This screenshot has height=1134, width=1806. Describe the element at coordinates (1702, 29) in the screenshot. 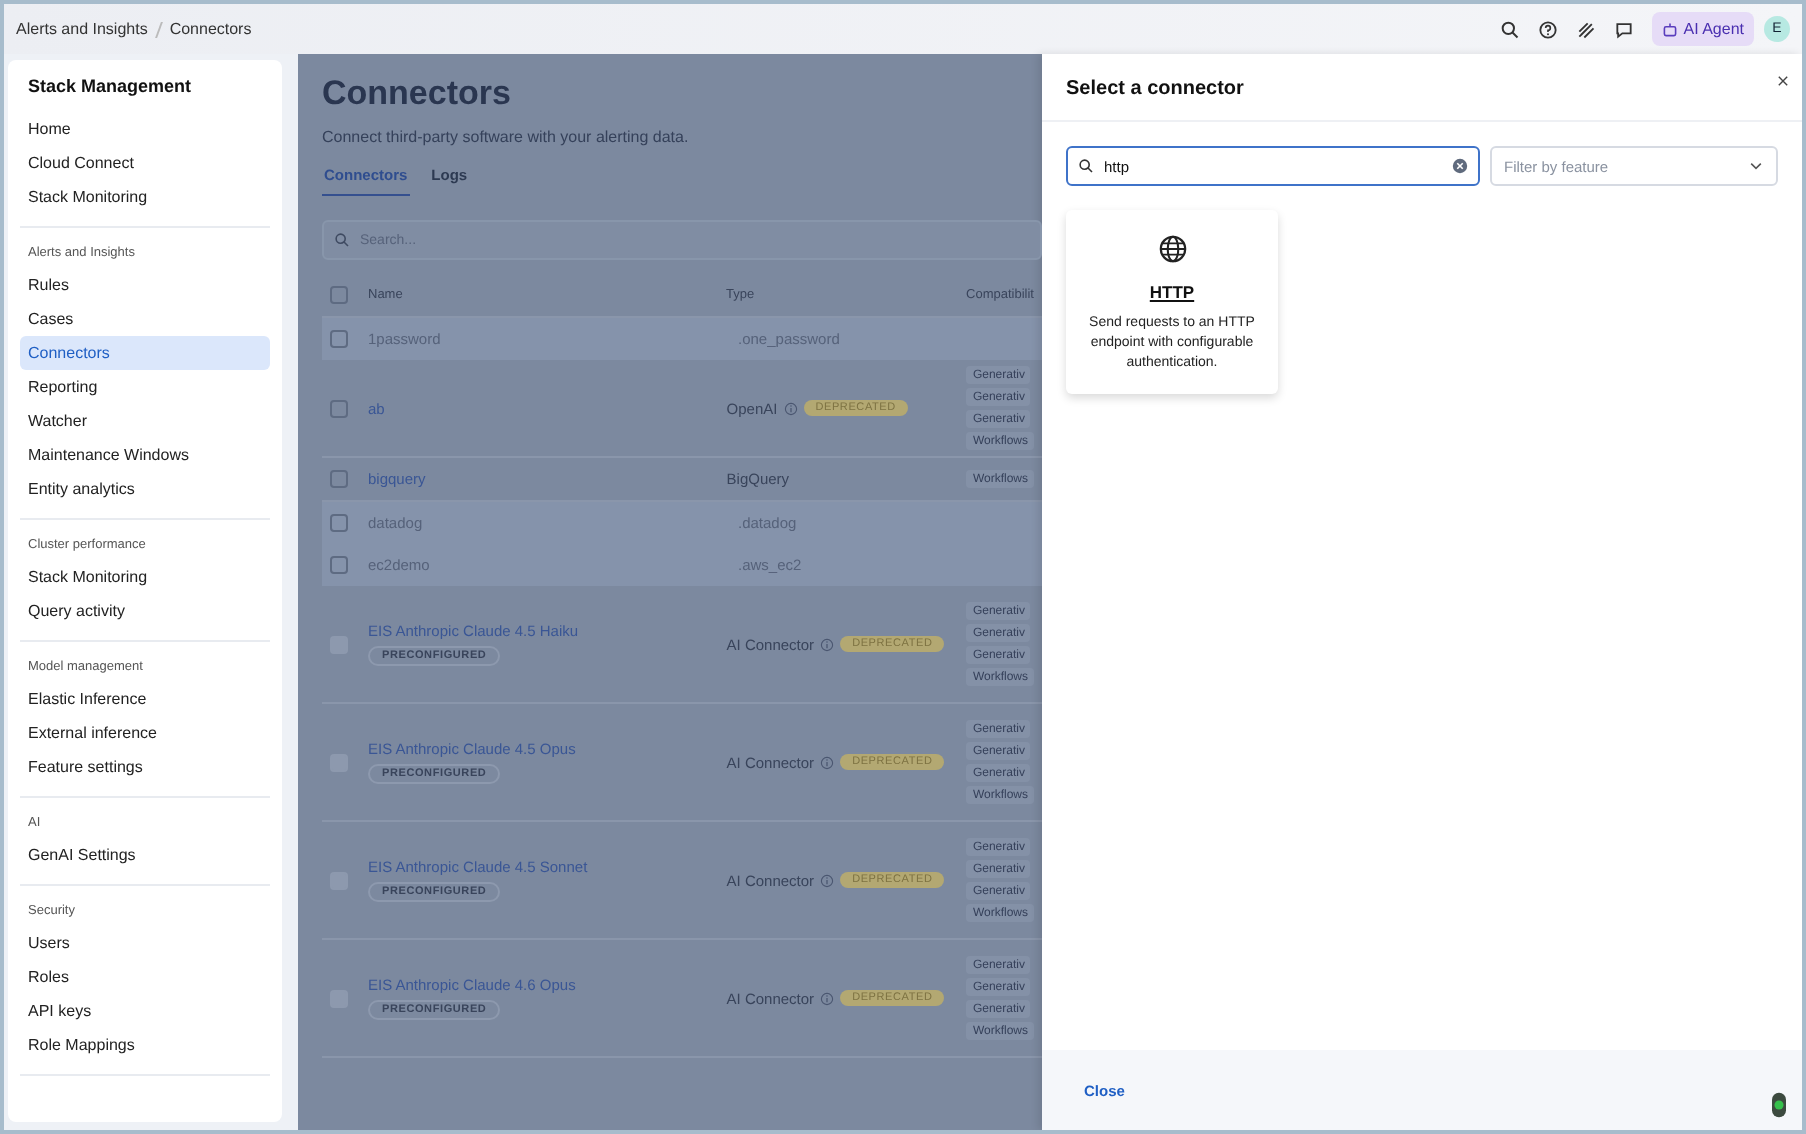

I see `ai-agent-button: AI Agent` at that location.